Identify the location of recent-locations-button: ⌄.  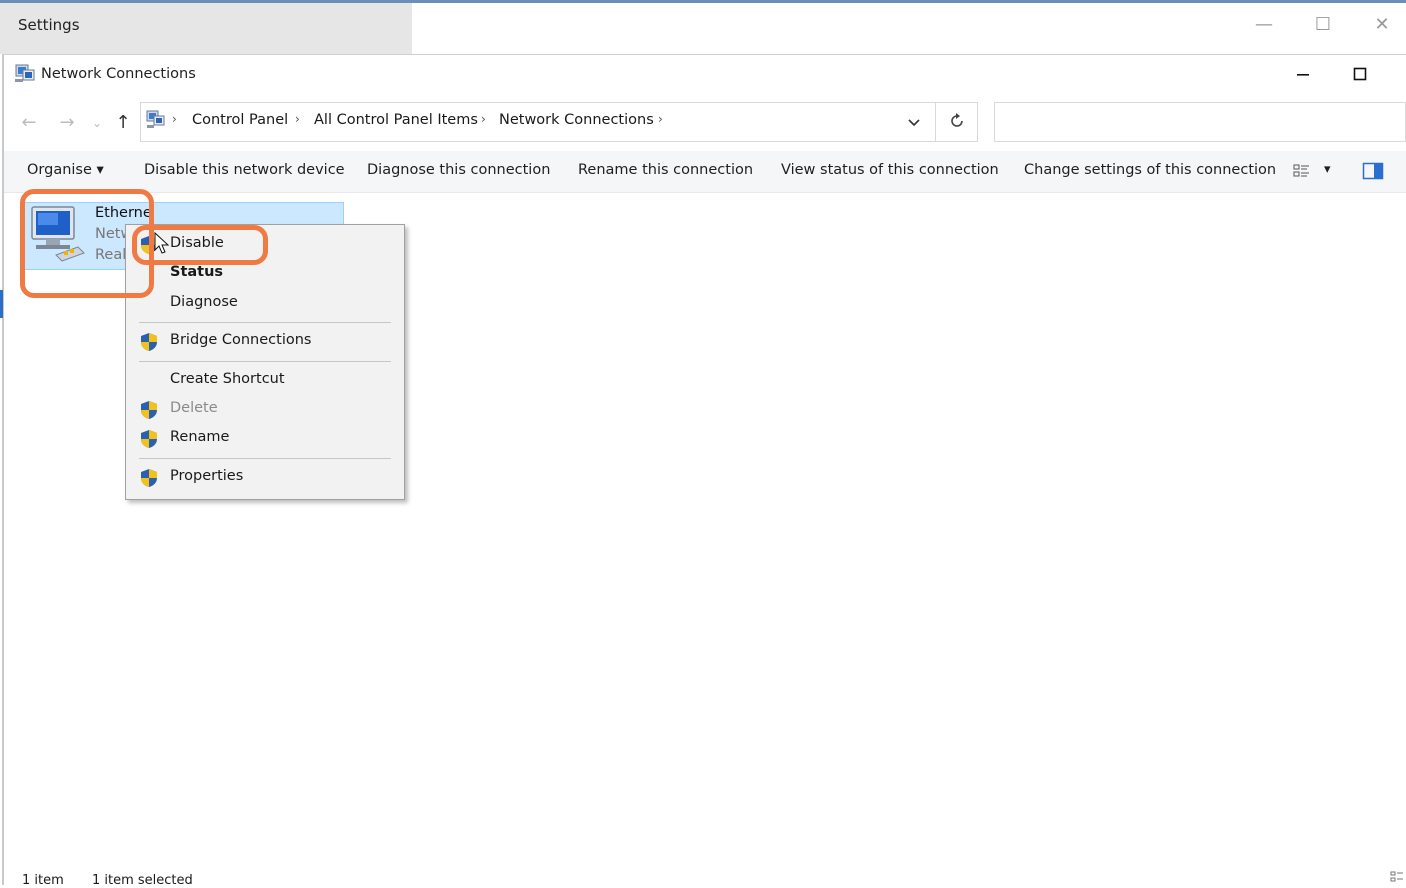
(97, 123).